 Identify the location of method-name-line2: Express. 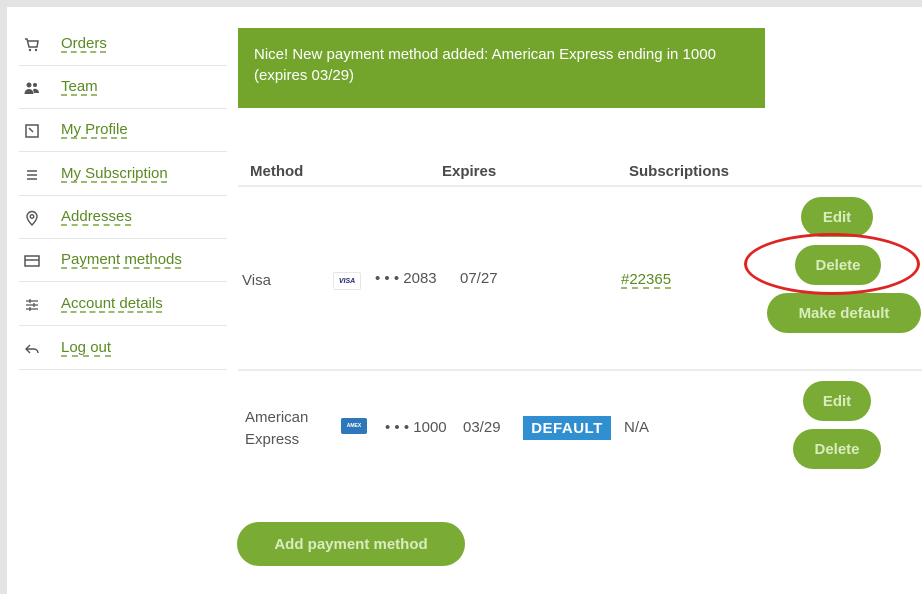
(272, 439).